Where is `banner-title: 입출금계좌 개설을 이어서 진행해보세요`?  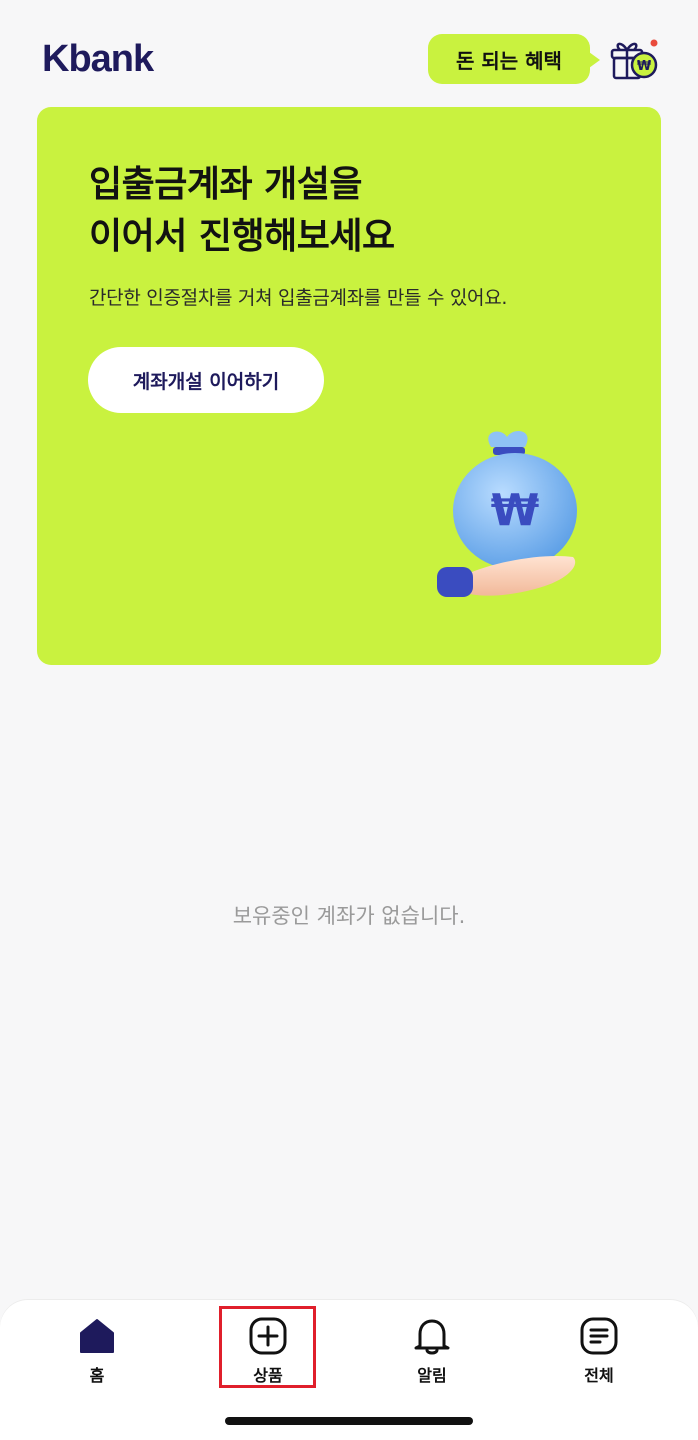 banner-title: 입출금계좌 개설을 이어서 진행해보세요 is located at coordinates (242, 211).